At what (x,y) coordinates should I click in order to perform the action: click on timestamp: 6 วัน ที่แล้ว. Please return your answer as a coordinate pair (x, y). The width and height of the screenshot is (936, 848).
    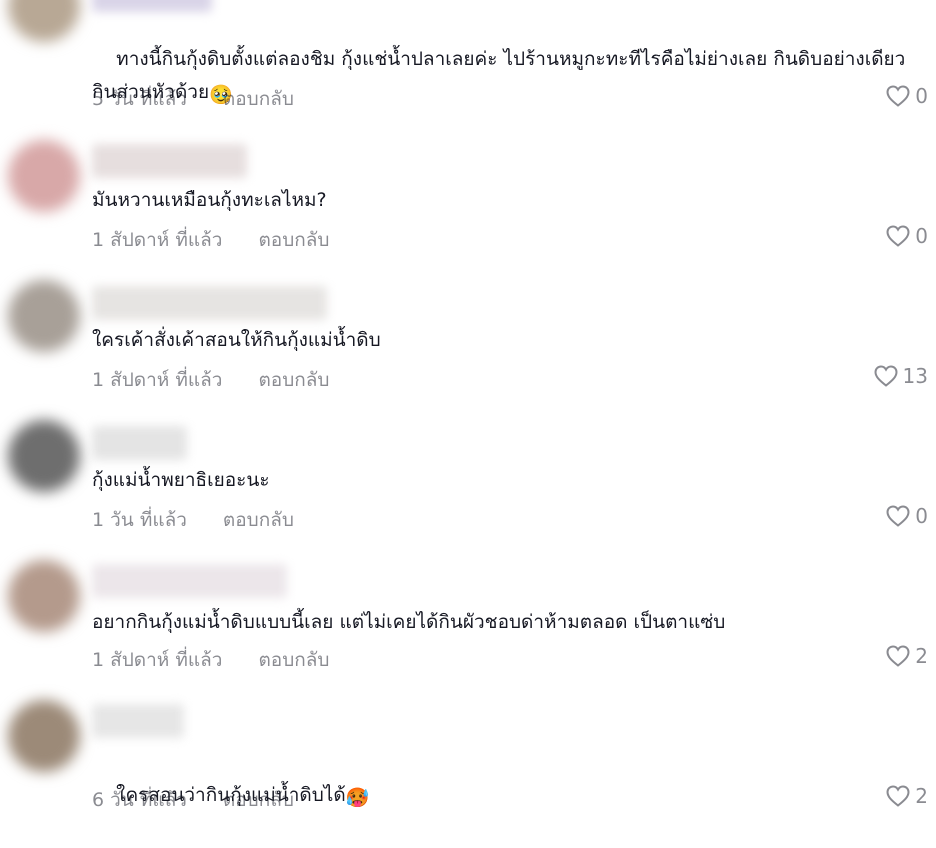
    Looking at the image, I should click on (139, 800).